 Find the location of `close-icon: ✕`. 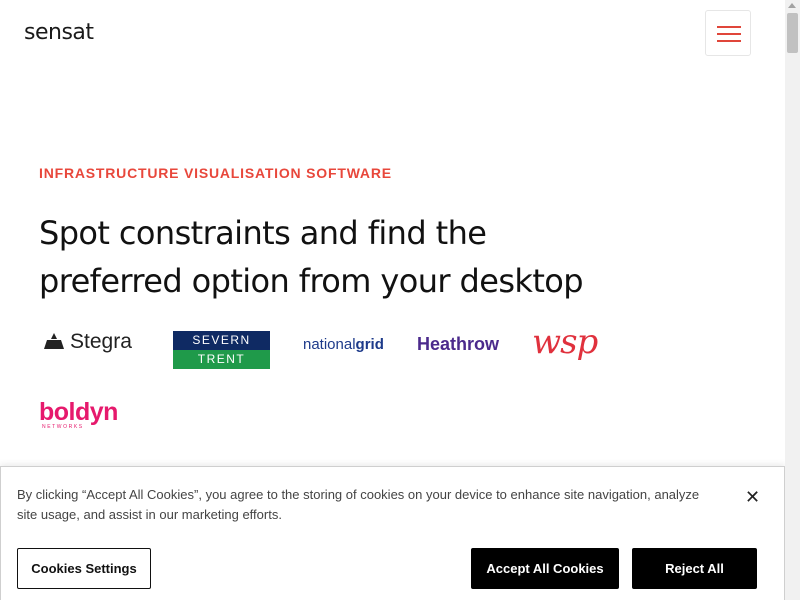

close-icon: ✕ is located at coordinates (752, 497).